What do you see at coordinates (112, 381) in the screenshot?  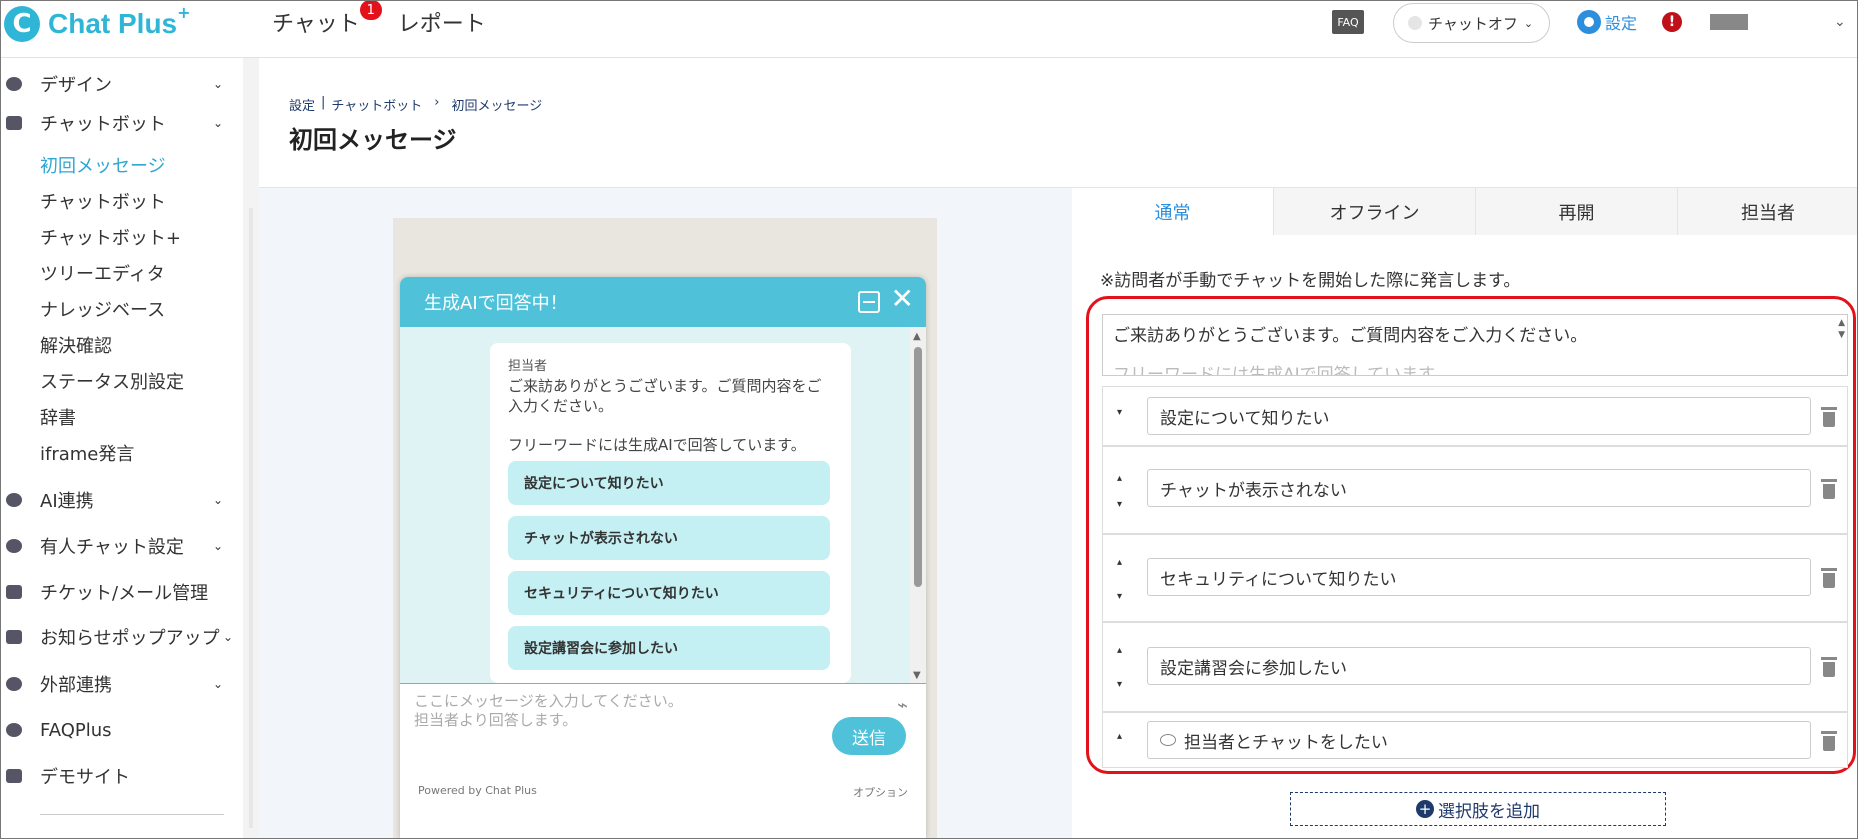 I see `sidebar-subitem-status-settings: ステータス別設定` at bounding box center [112, 381].